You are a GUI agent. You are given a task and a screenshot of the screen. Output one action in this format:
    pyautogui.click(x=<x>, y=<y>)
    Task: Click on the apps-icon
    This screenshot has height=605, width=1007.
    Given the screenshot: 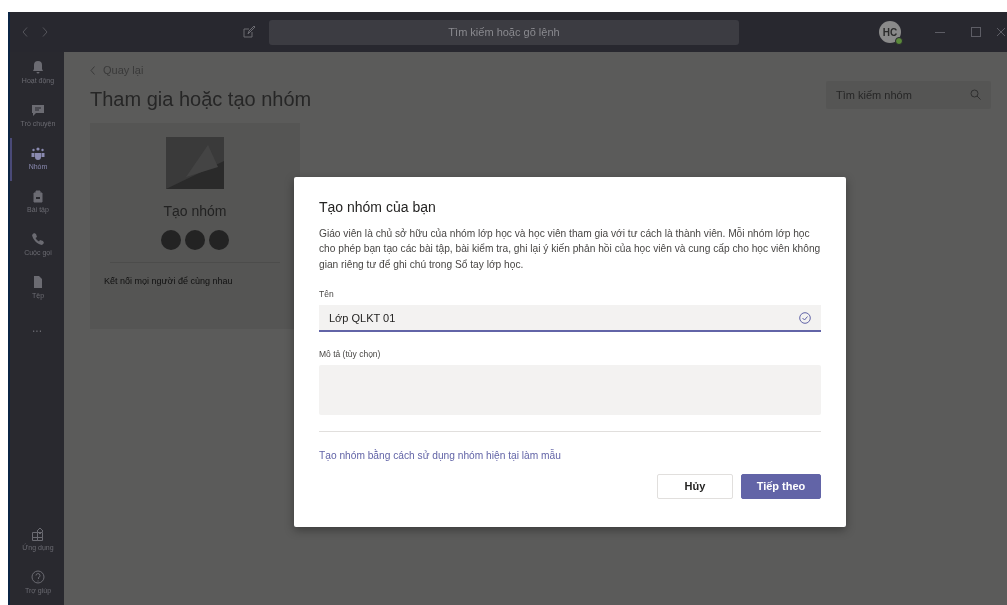 What is the action you would take?
    pyautogui.click(x=38, y=534)
    